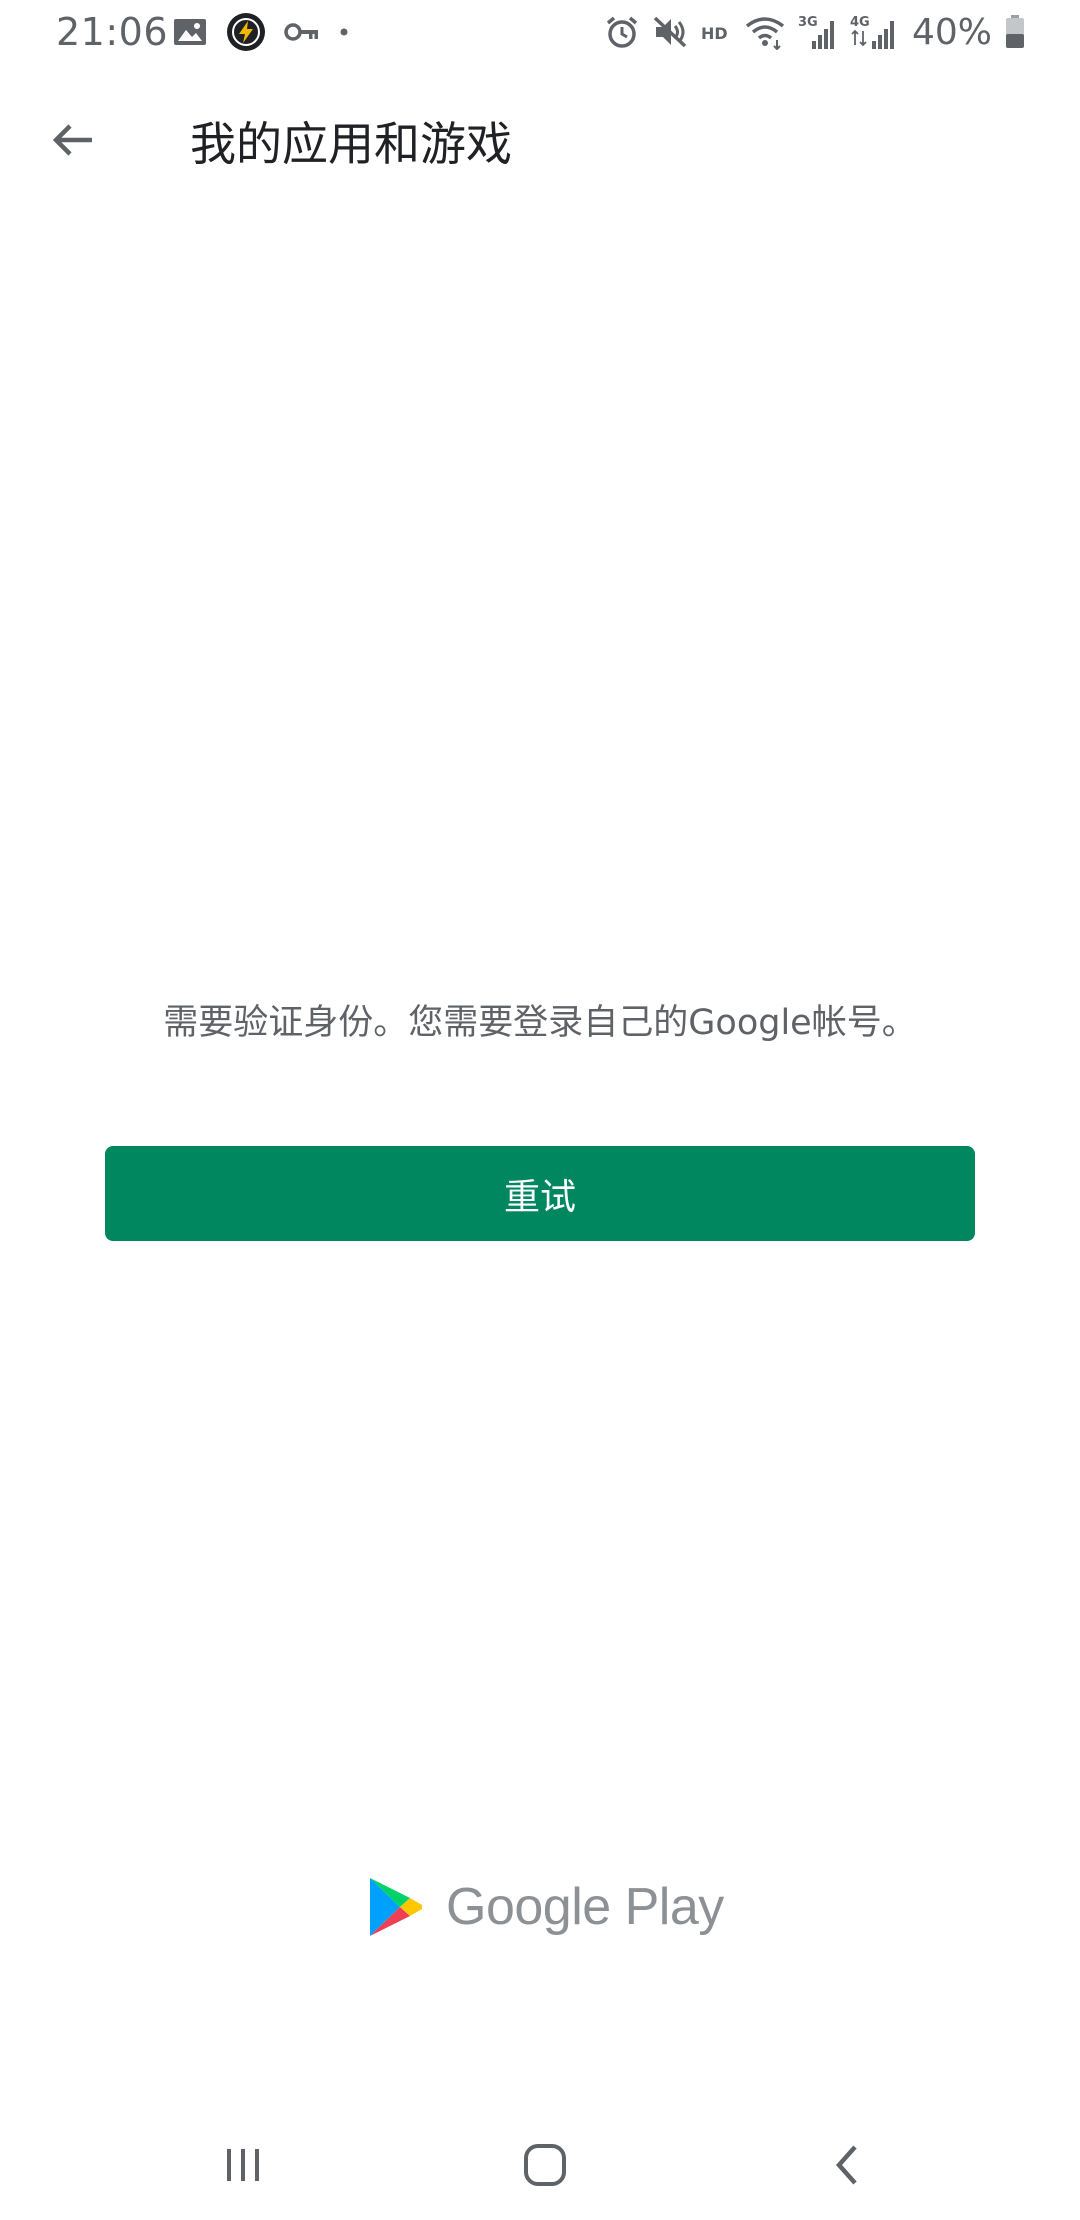 The image size is (1080, 2220). What do you see at coordinates (951, 32) in the screenshot?
I see `battery-percentage: 40%` at bounding box center [951, 32].